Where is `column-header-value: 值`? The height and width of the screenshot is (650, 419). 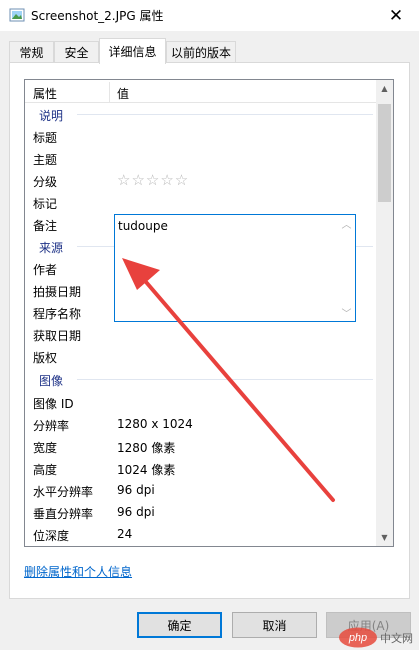
column-header-value: 值 is located at coordinates (123, 93).